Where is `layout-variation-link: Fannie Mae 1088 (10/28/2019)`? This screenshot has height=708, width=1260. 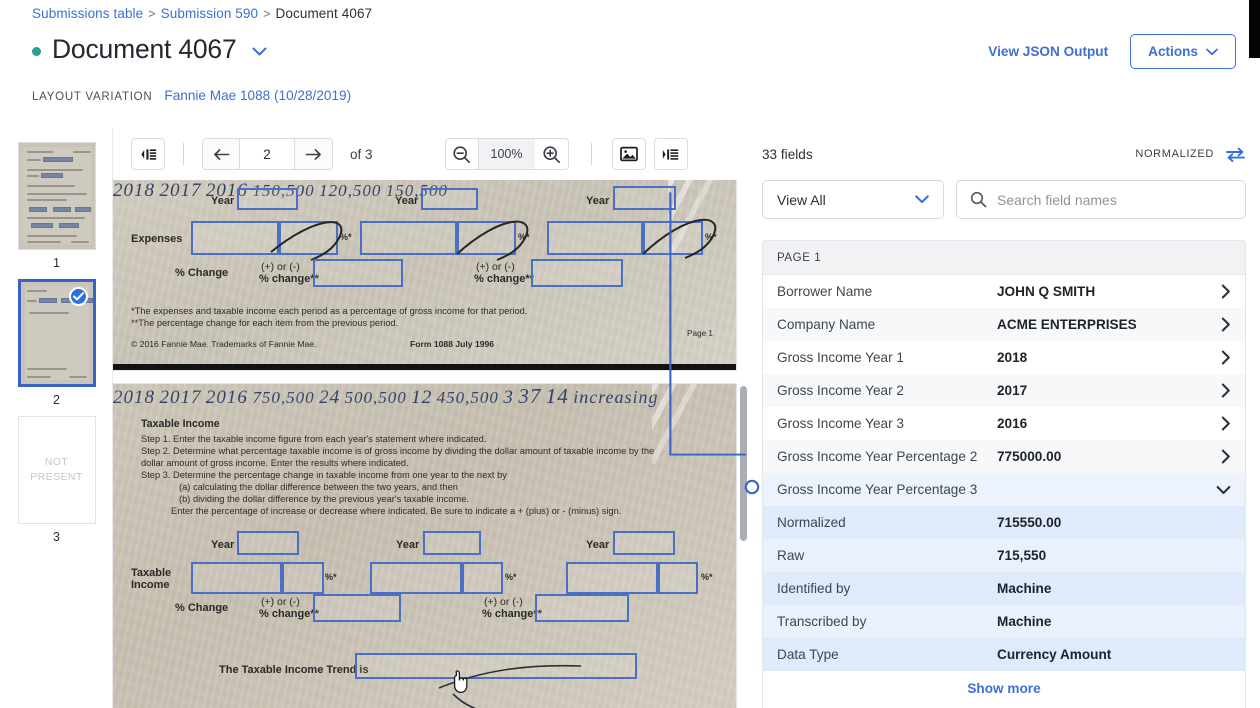 layout-variation-link: Fannie Mae 1088 (10/28/2019) is located at coordinates (257, 95).